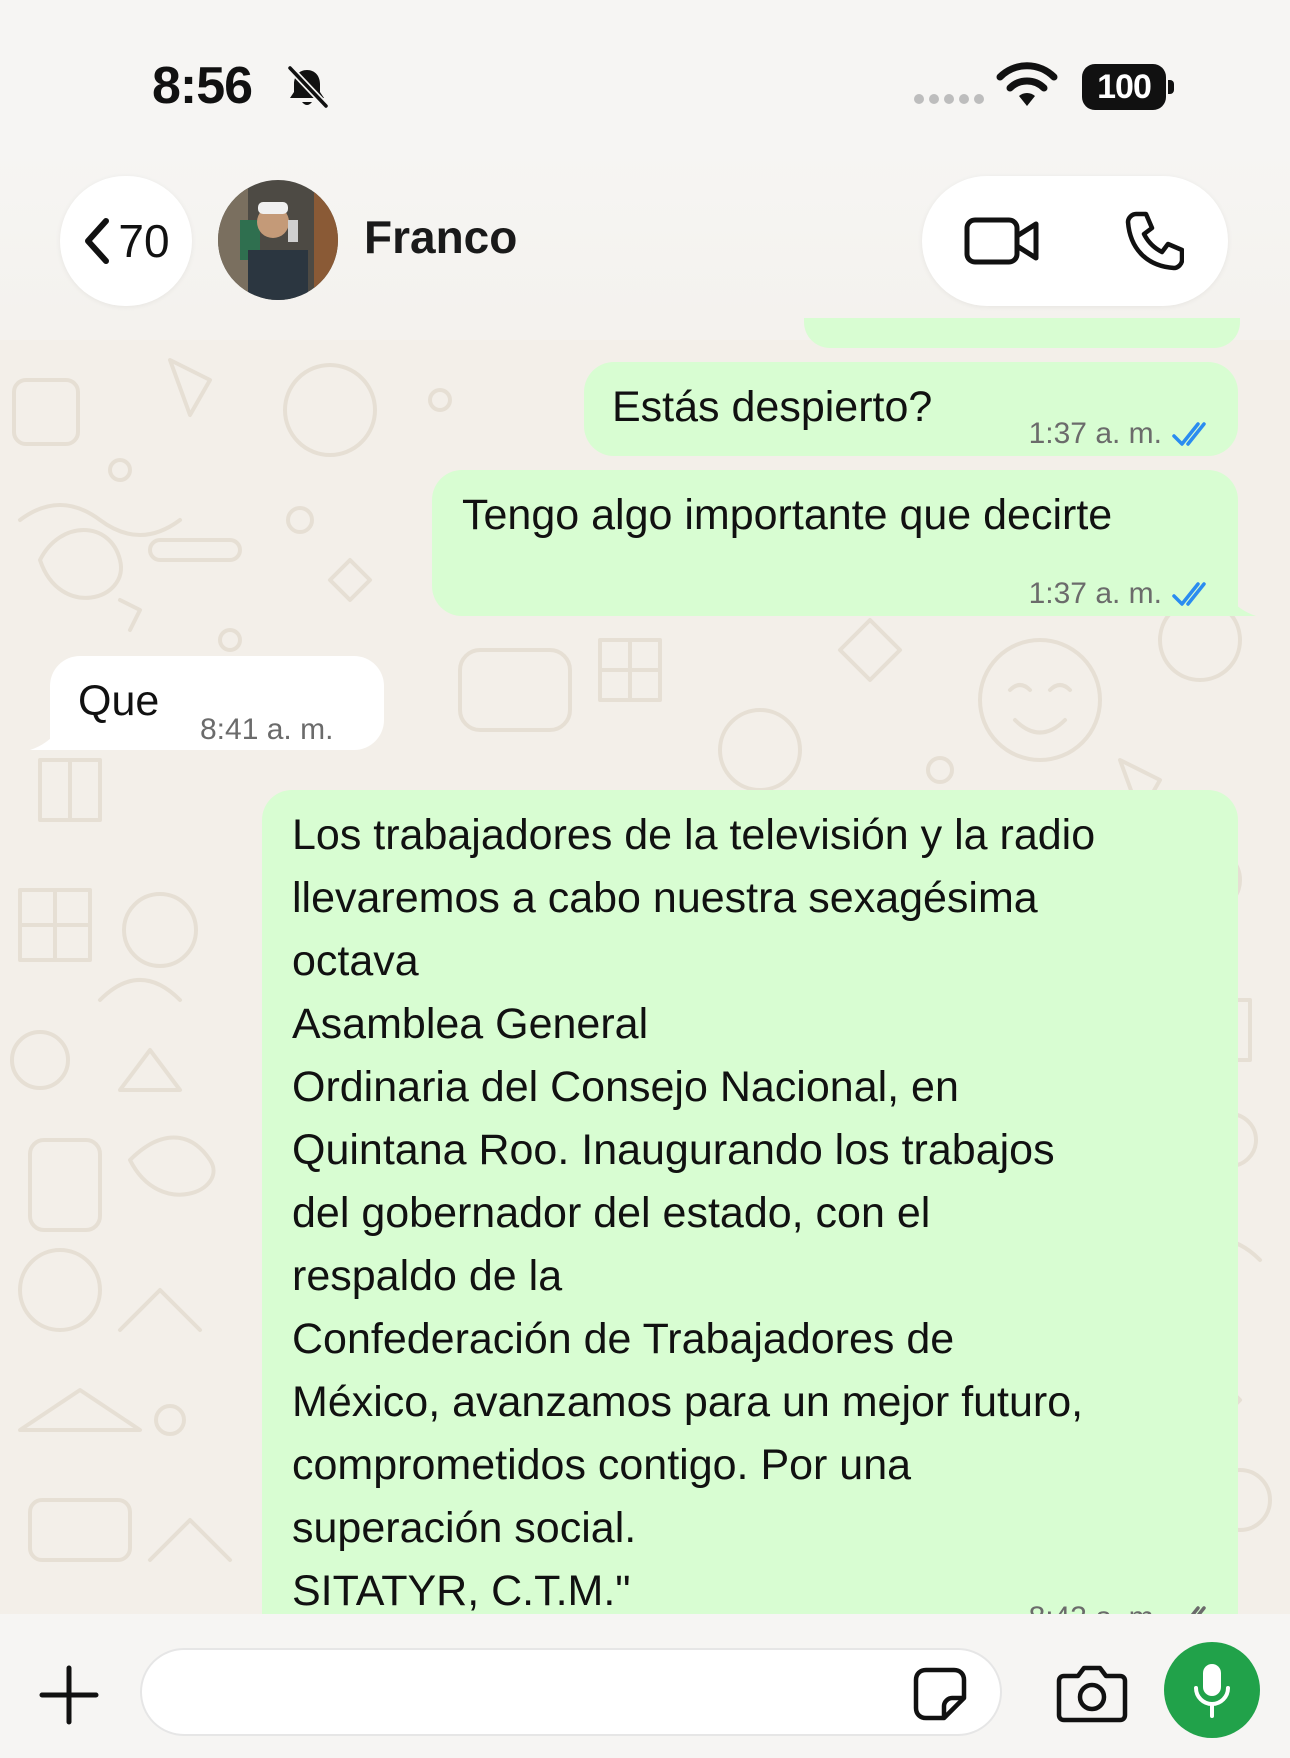 Image resolution: width=1290 pixels, height=1758 pixels. I want to click on bubble-tail-outgoing, so click(1242, 606).